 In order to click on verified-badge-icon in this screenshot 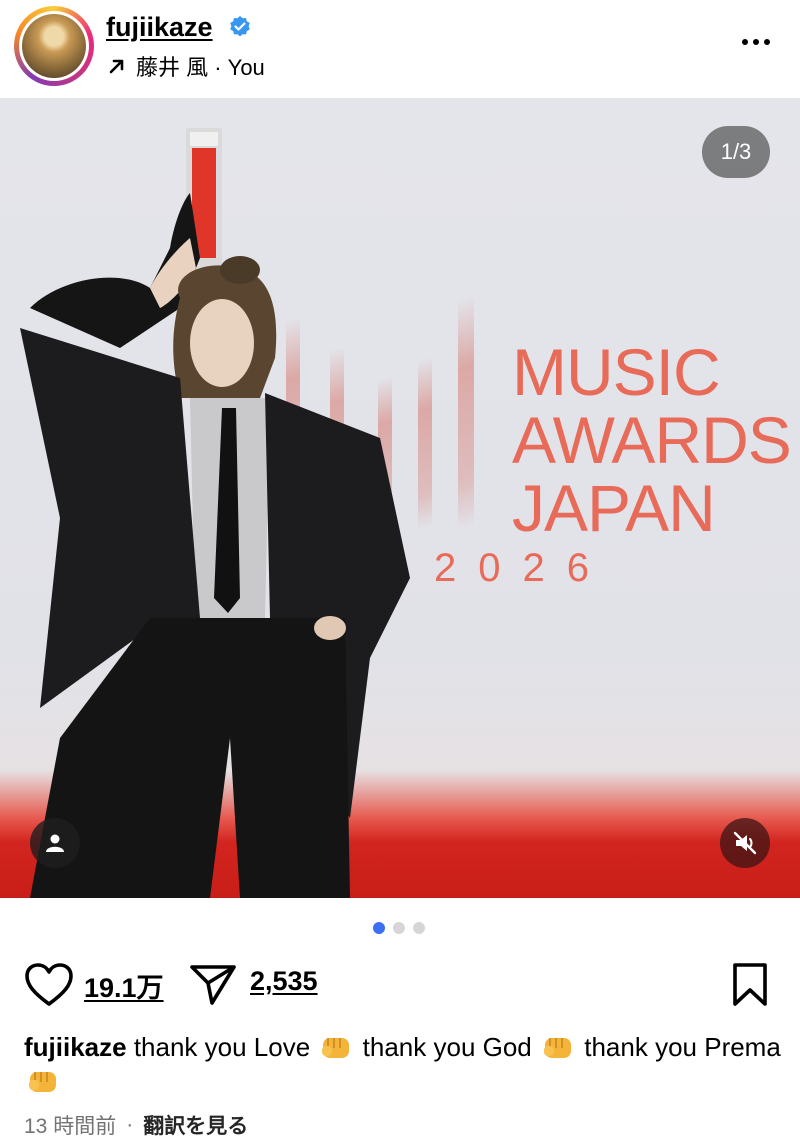, I will do `click(240, 26)`.